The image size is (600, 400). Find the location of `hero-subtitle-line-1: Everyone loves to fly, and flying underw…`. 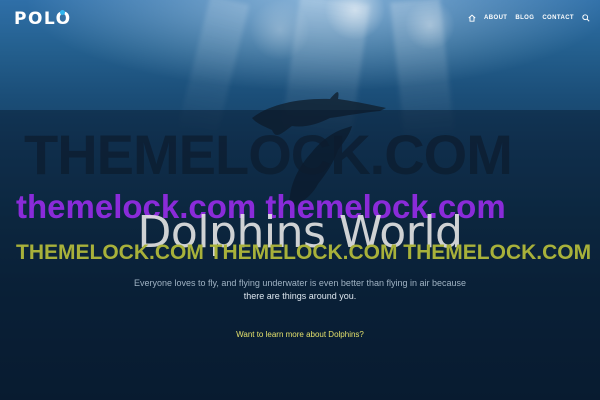

hero-subtitle-line-1: Everyone loves to fly, and flying underw… is located at coordinates (300, 283).